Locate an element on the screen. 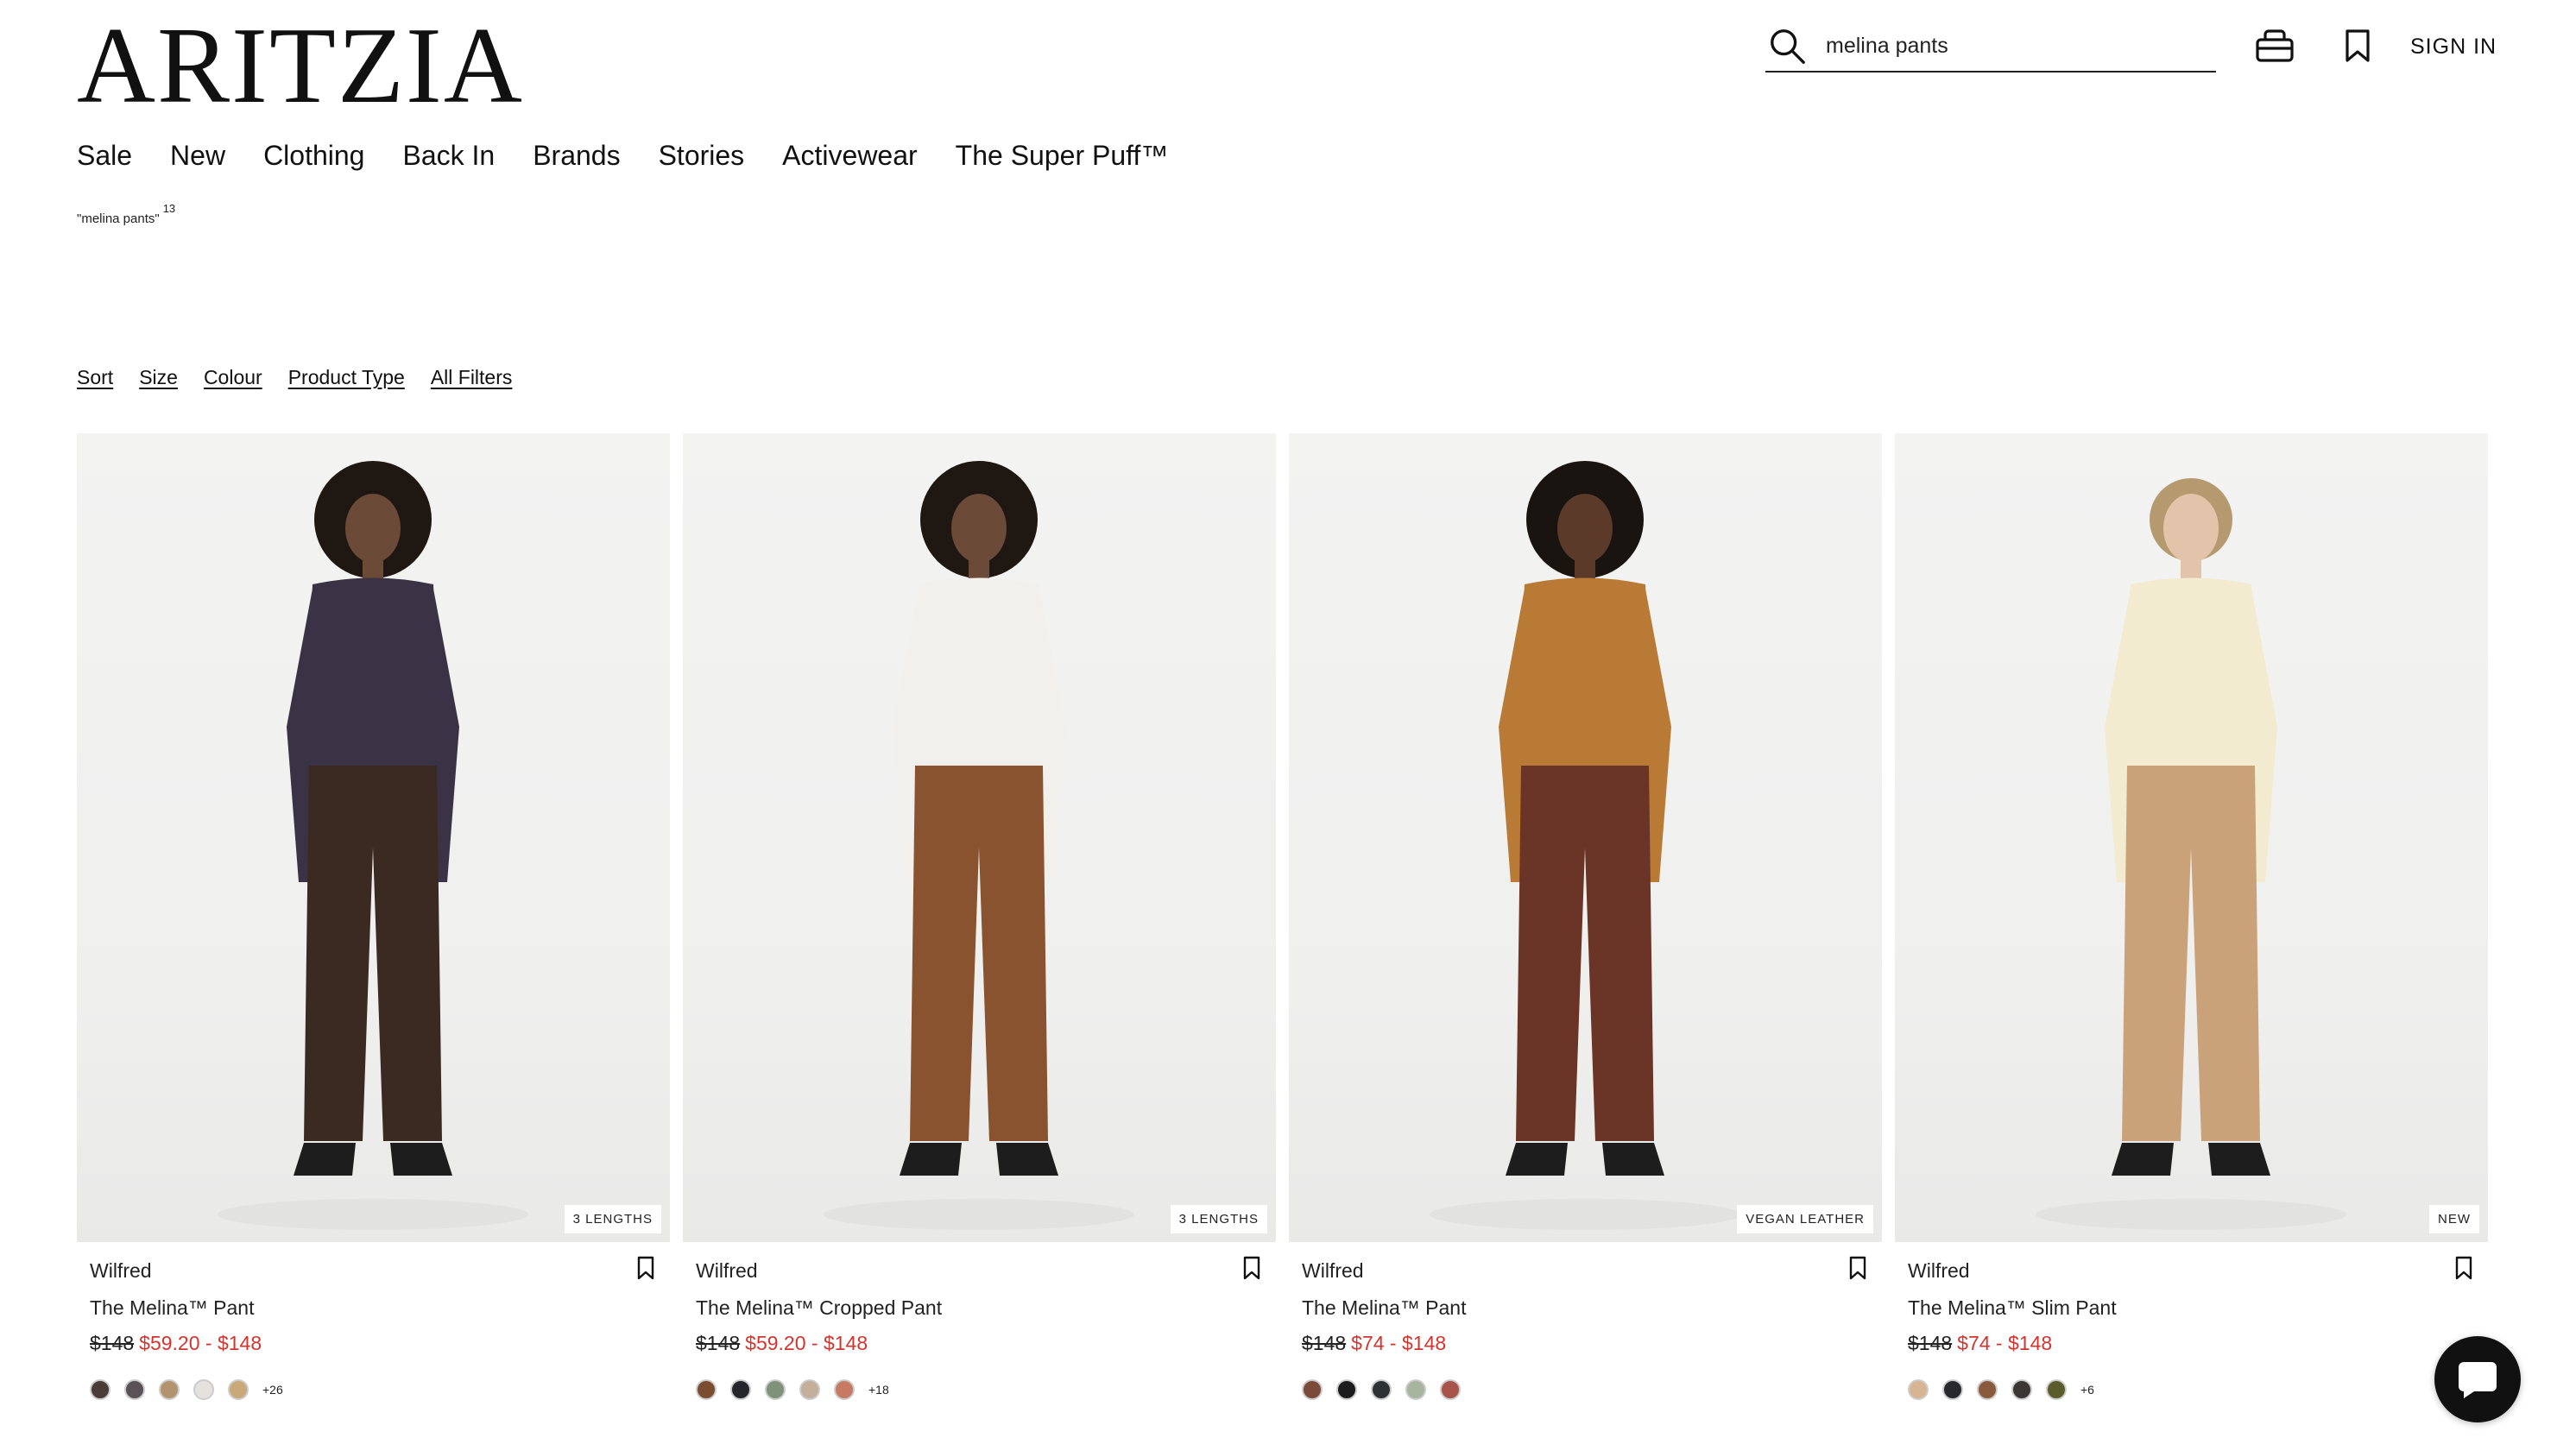 This screenshot has height=1438, width=2576. search-input is located at coordinates (2007, 46).